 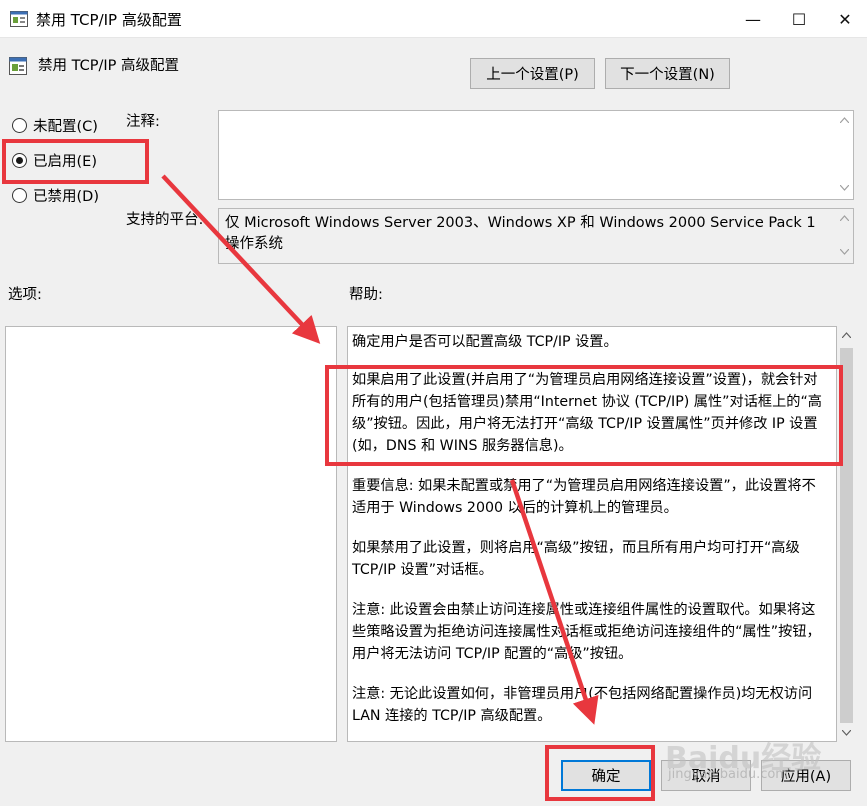 What do you see at coordinates (366, 295) in the screenshot?
I see `help-label: 帮助:` at bounding box center [366, 295].